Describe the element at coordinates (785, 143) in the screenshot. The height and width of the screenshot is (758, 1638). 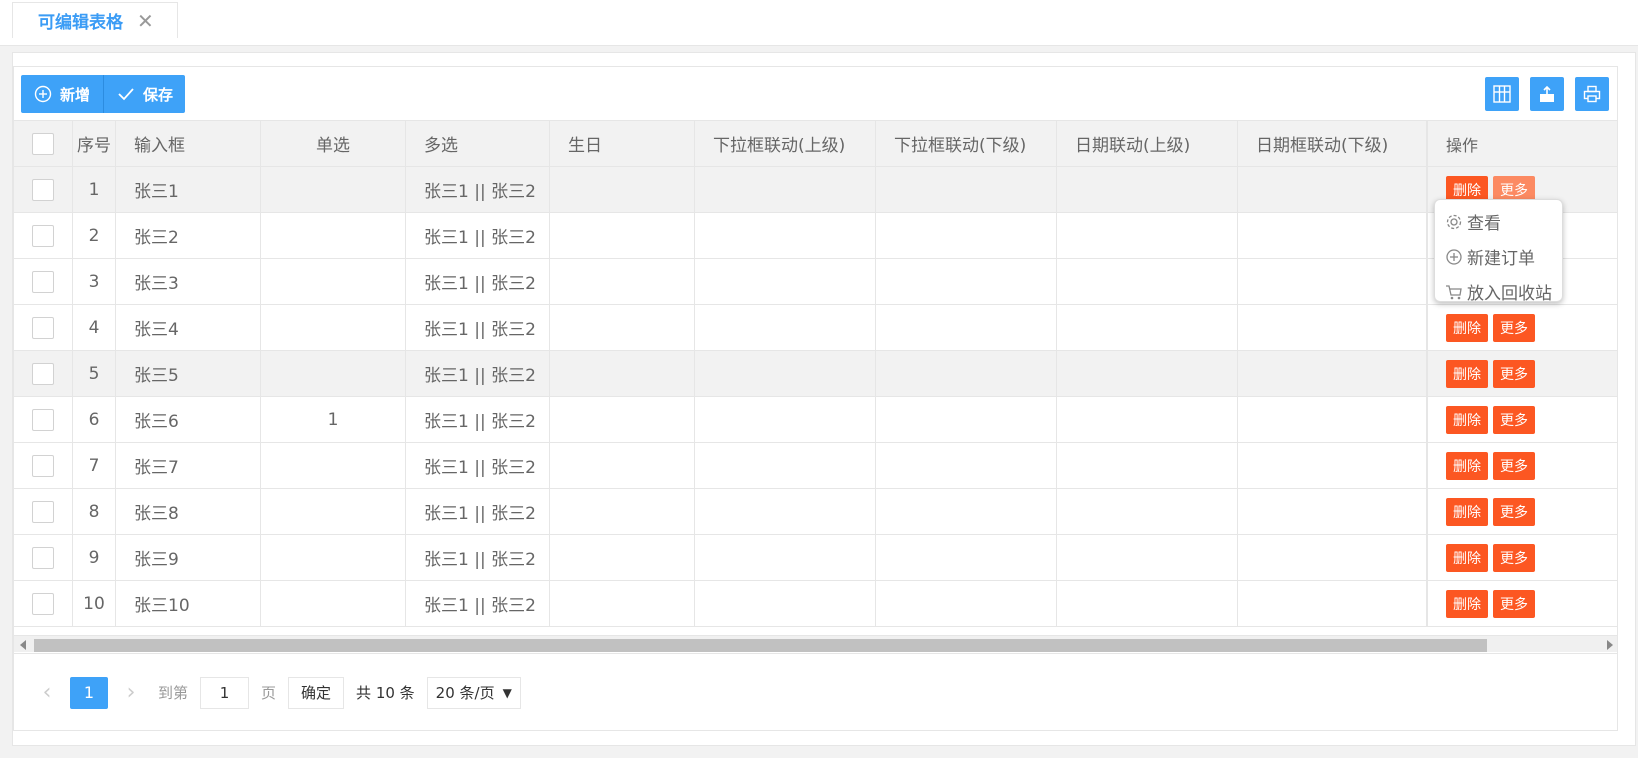
I see `header-cell: 下拉框联动(上级)` at that location.